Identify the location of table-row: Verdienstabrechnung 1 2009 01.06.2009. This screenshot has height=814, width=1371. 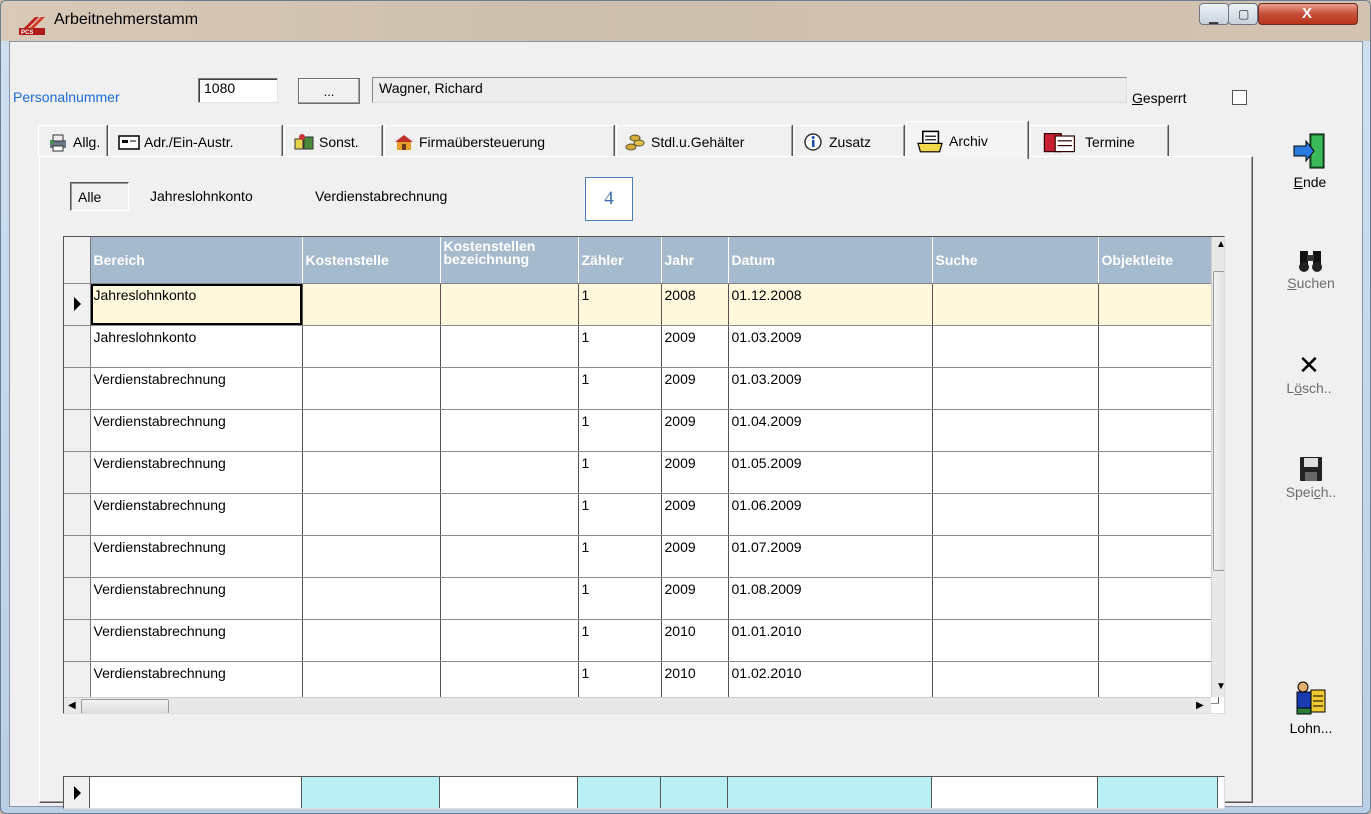
(641, 514).